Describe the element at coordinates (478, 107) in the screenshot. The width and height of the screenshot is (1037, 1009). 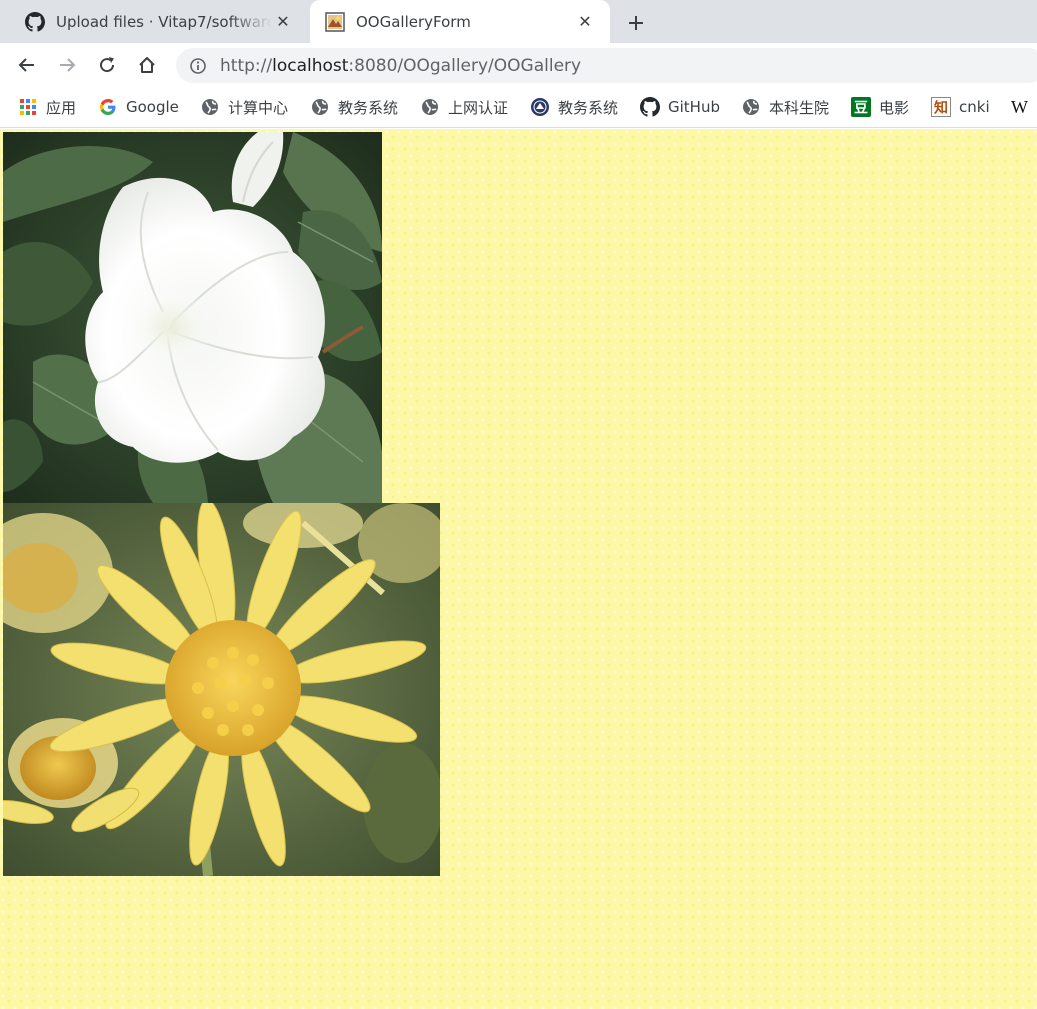
I see `bookmark-label: 上网认证` at that location.